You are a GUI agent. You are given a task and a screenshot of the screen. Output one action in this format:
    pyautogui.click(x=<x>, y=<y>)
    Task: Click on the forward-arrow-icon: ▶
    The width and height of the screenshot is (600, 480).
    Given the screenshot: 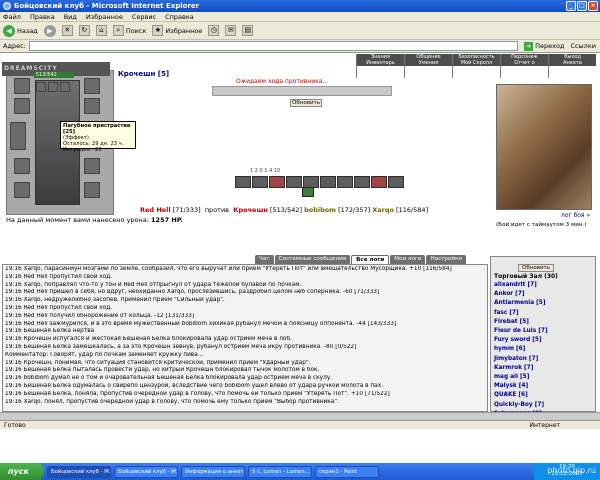 What is the action you would take?
    pyautogui.click(x=49, y=30)
    